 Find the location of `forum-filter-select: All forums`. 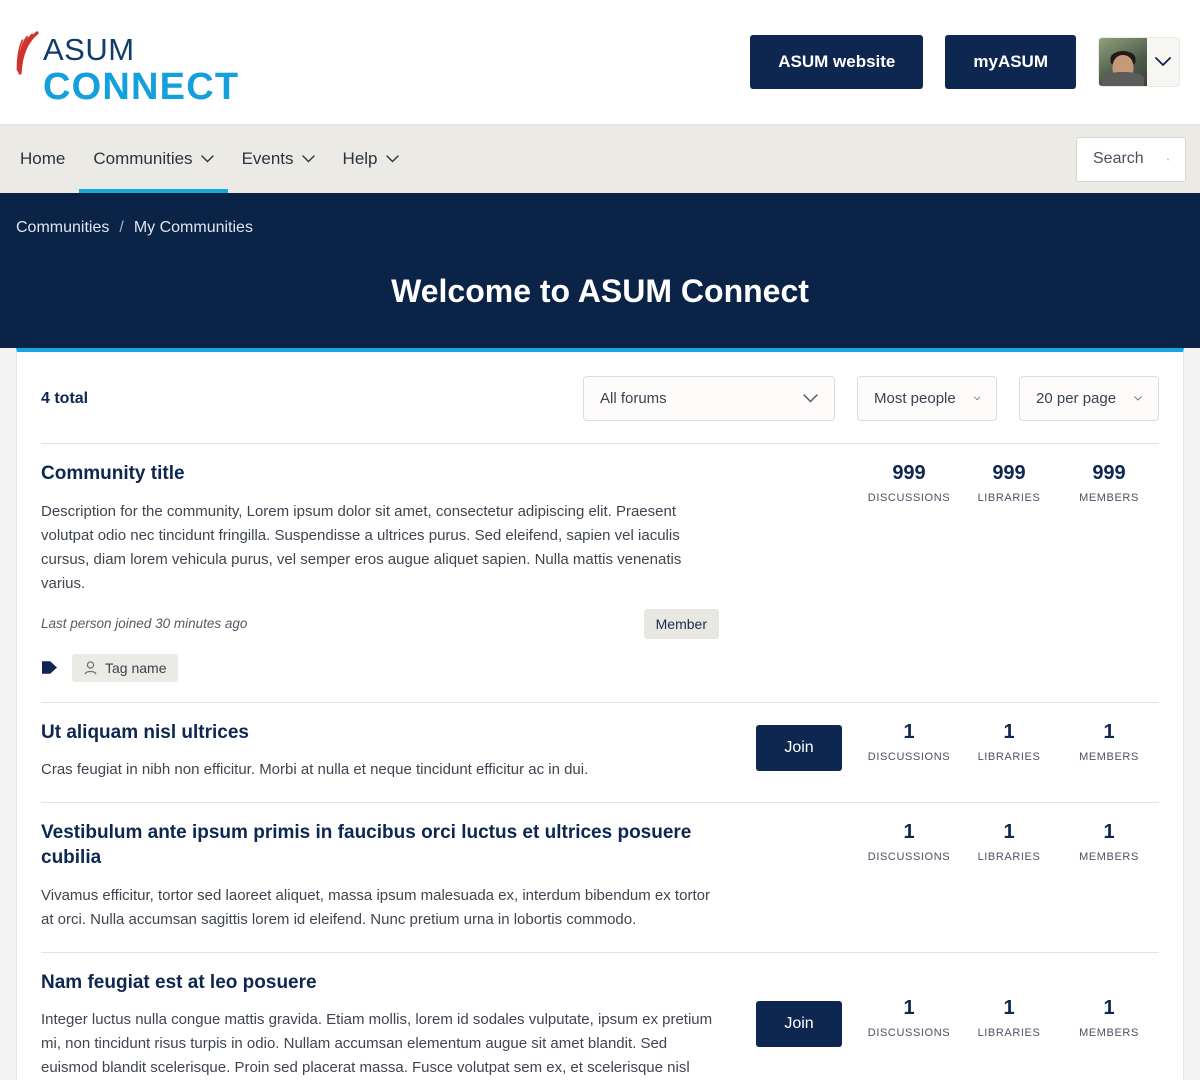

forum-filter-select: All forums is located at coordinates (709, 398).